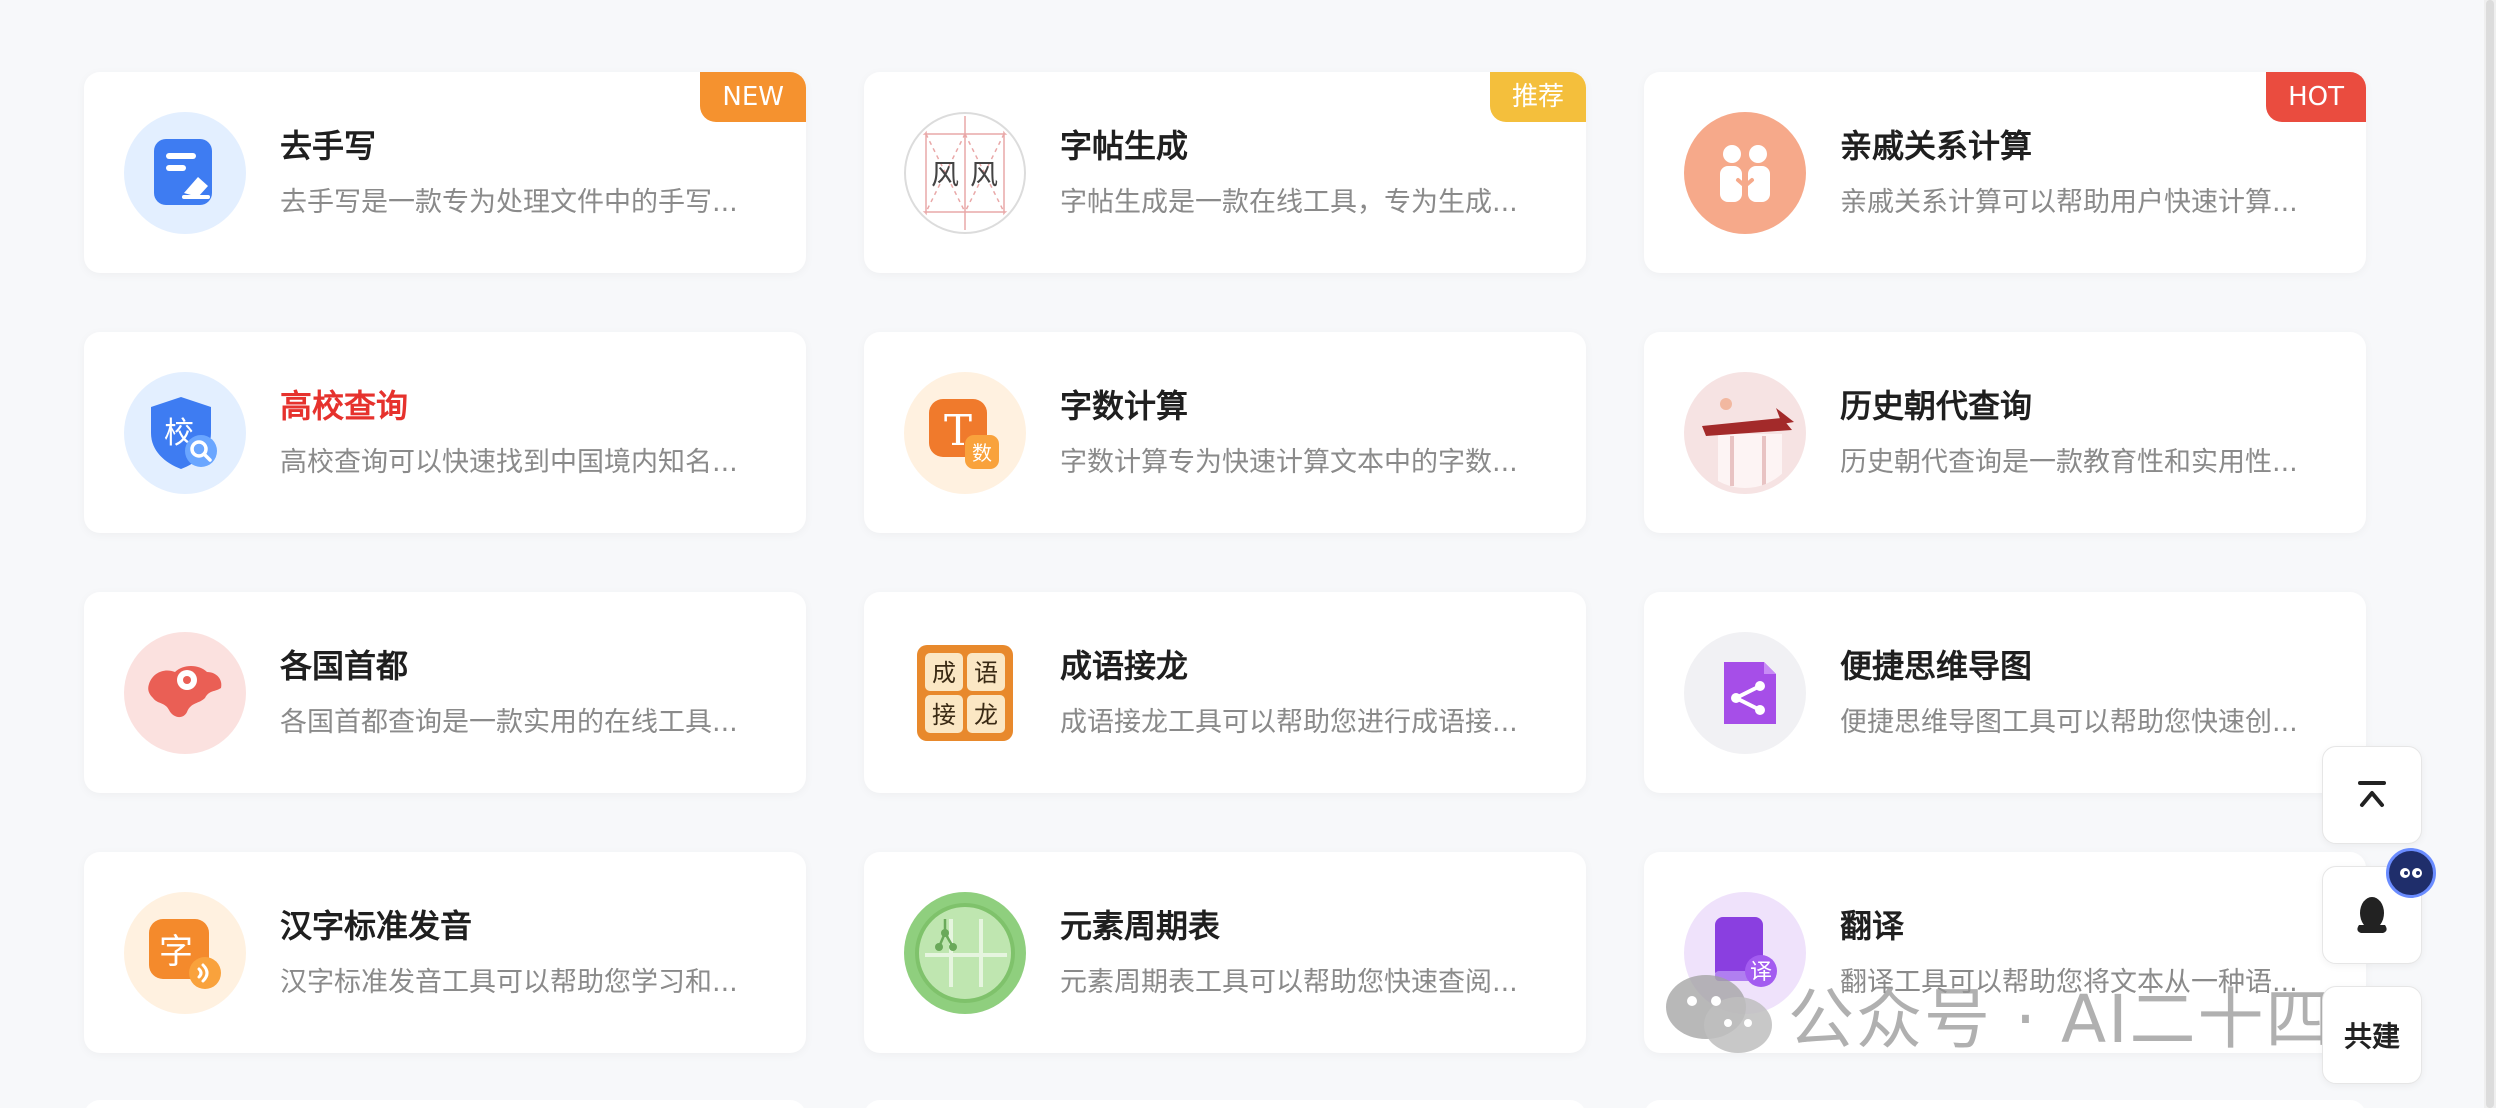 The height and width of the screenshot is (1108, 2496). Describe the element at coordinates (1537, 97) in the screenshot. I see `recommend-badge: 推荐` at that location.